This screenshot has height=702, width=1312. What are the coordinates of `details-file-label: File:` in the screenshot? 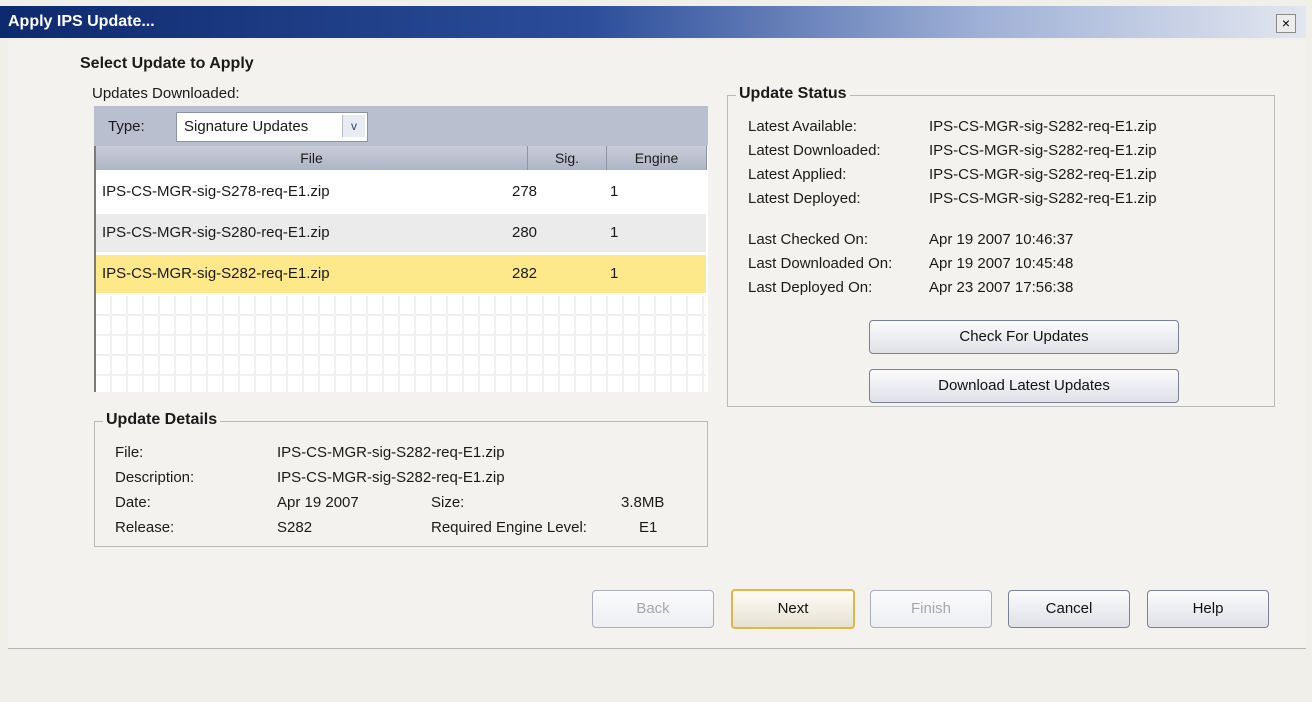 It's located at (129, 452).